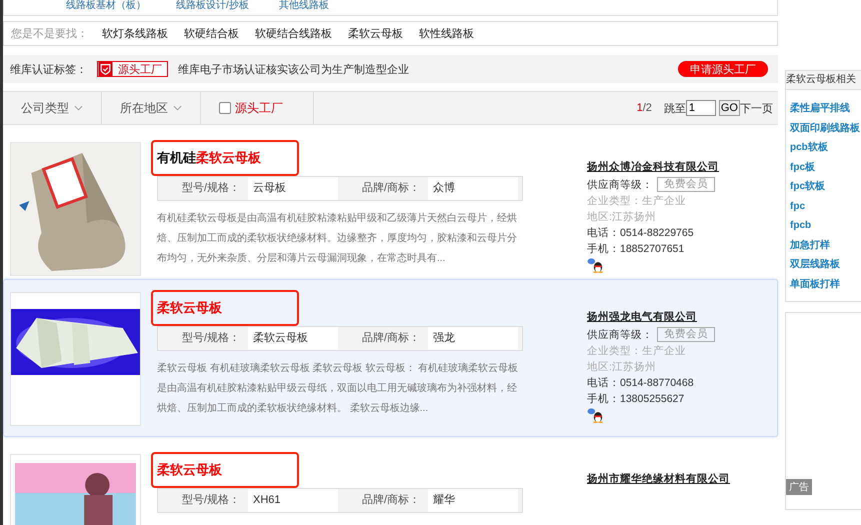 The height and width of the screenshot is (525, 861). Describe the element at coordinates (293, 33) in the screenshot. I see `suggestion-link: 软硬结合线路板` at that location.